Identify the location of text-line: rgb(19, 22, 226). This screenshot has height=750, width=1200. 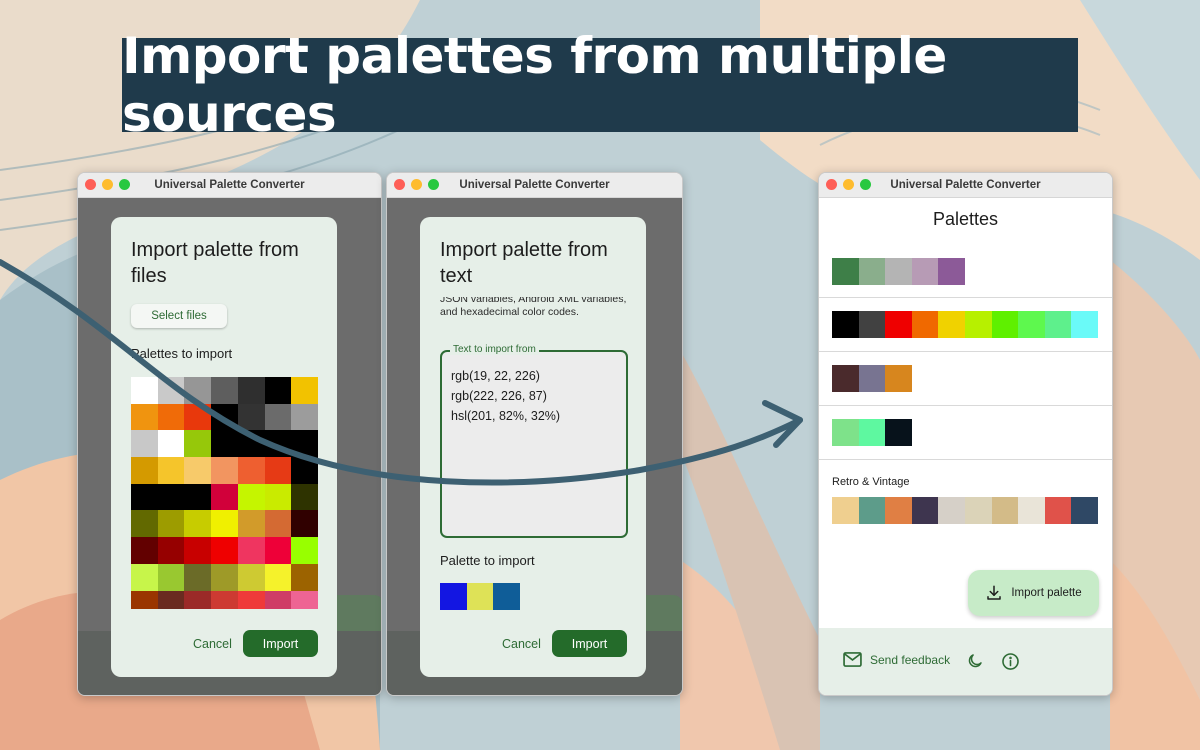
(505, 376).